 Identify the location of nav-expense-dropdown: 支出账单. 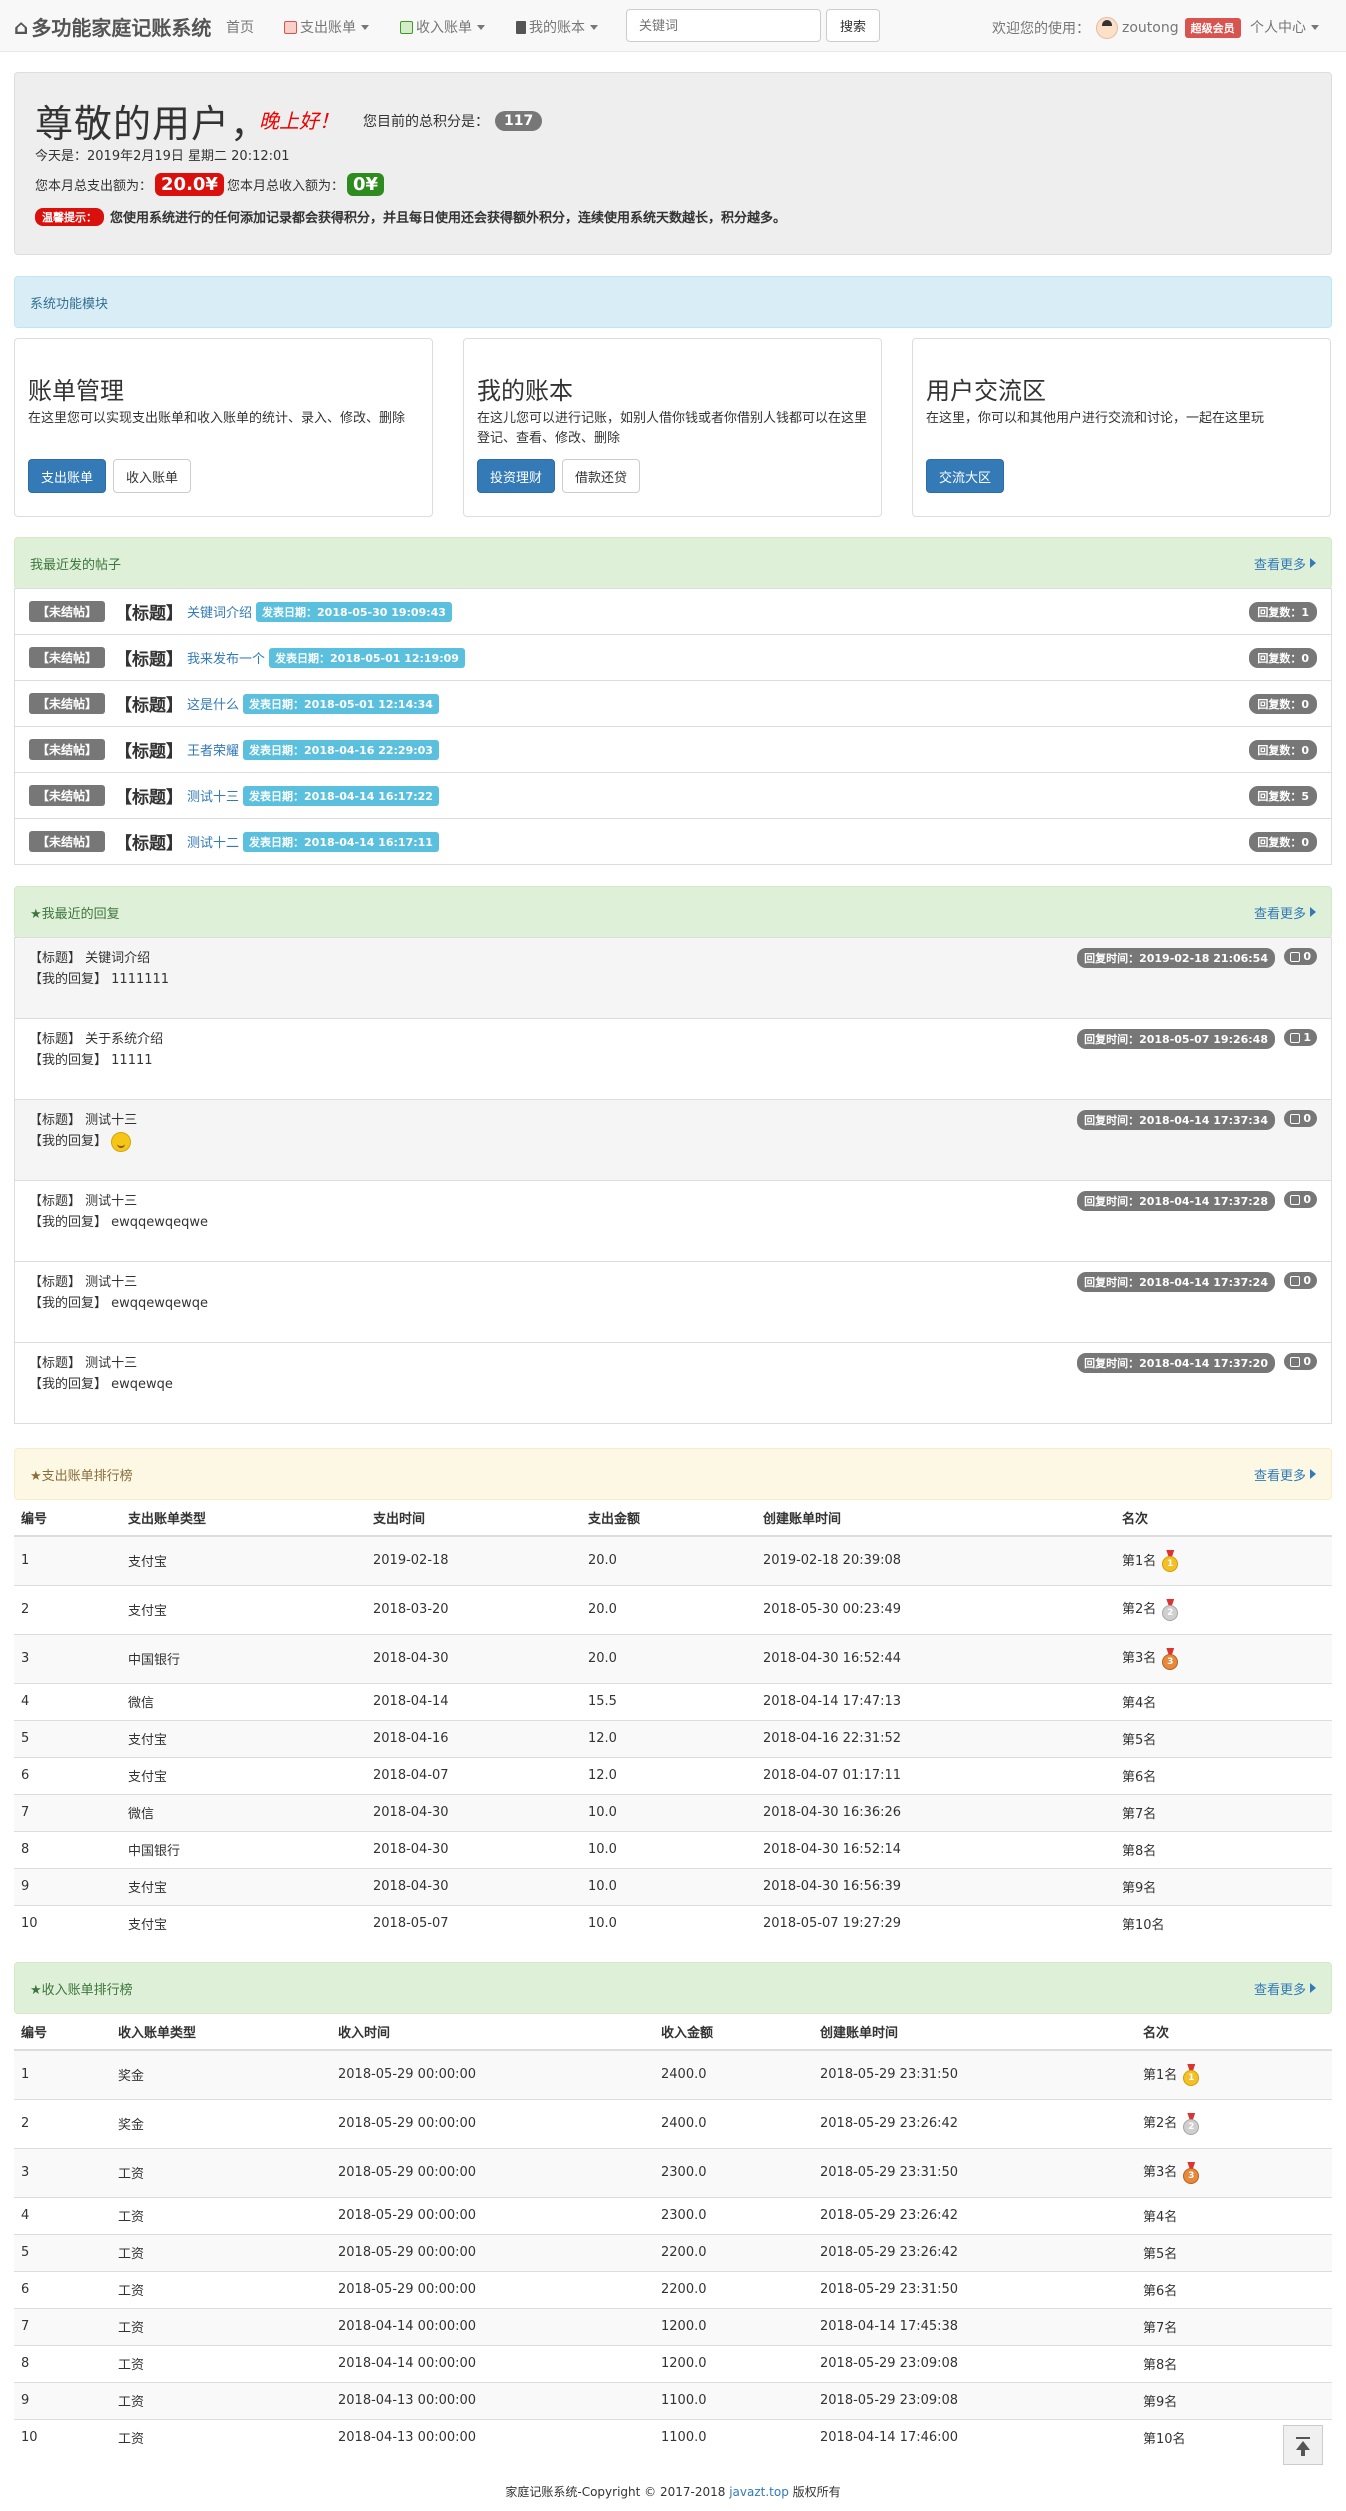
(326, 27).